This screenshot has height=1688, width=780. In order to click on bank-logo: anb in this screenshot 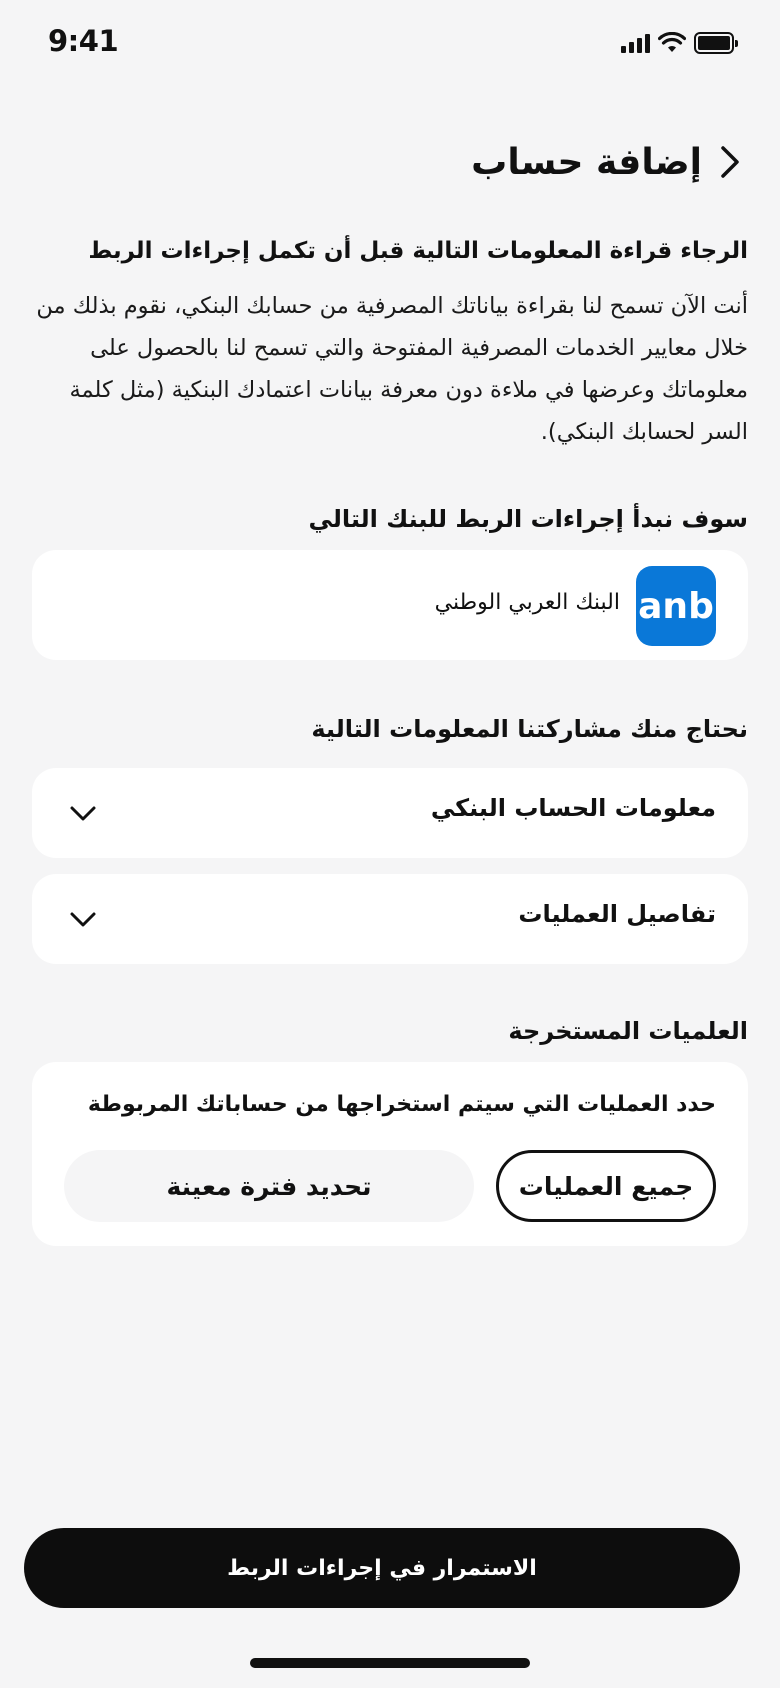, I will do `click(676, 606)`.